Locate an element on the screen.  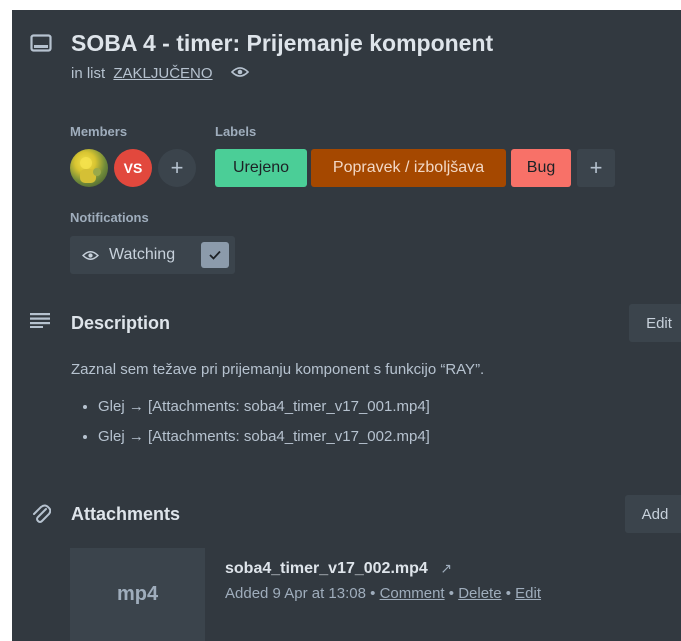
check-icon is located at coordinates (215, 255).